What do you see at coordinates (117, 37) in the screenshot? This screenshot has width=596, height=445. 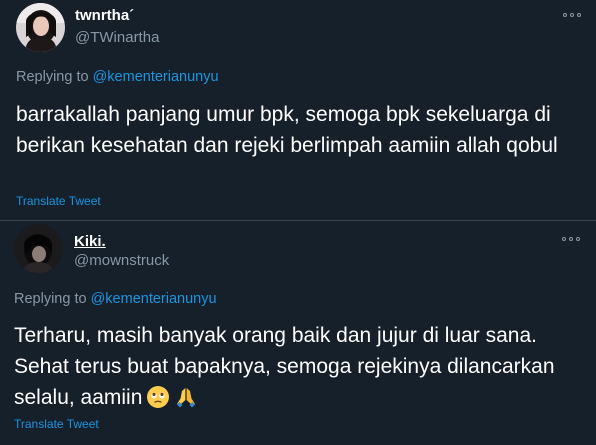 I see `user-handle: @TWinartha` at bounding box center [117, 37].